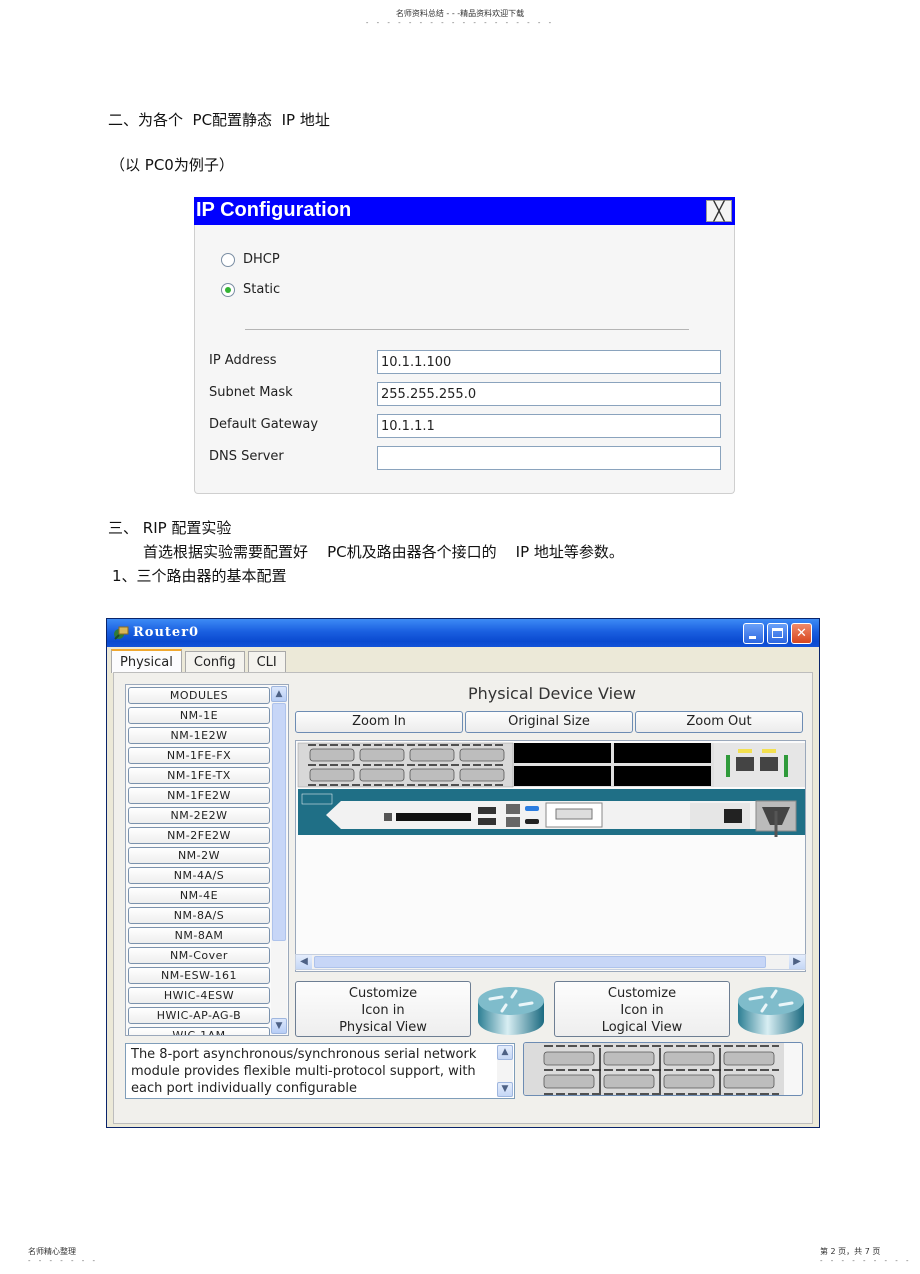 Image resolution: width=920 pixels, height=1274 pixels. Describe the element at coordinates (172, 165) in the screenshot. I see `section2-note: （以 PC0为例子）` at that location.